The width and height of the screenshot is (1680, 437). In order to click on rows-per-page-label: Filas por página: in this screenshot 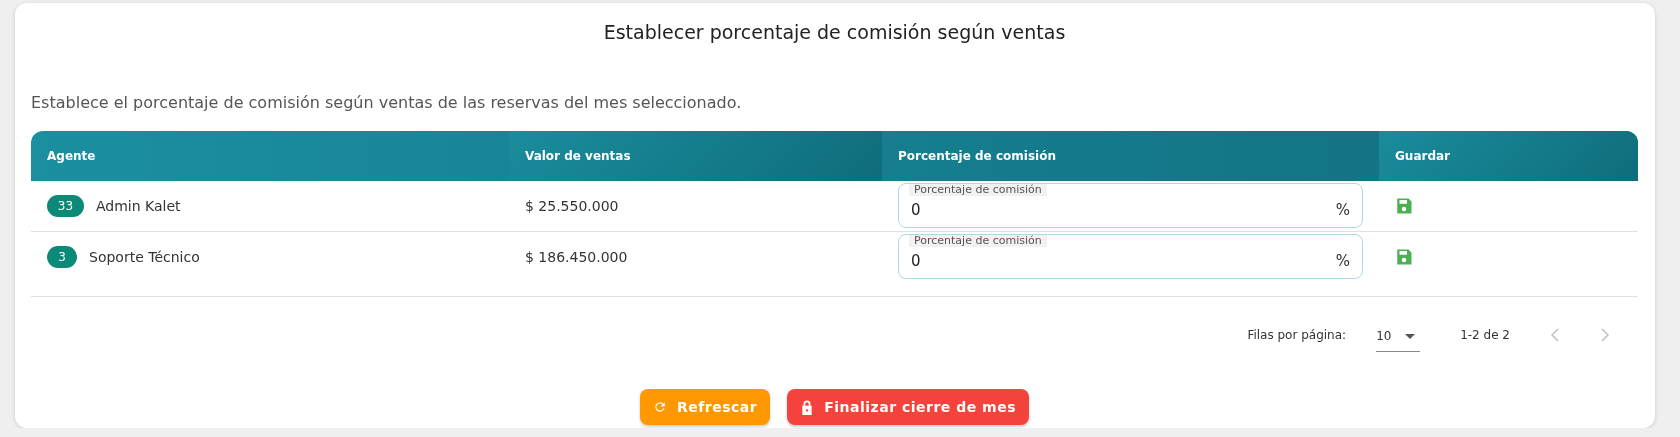, I will do `click(1297, 334)`.